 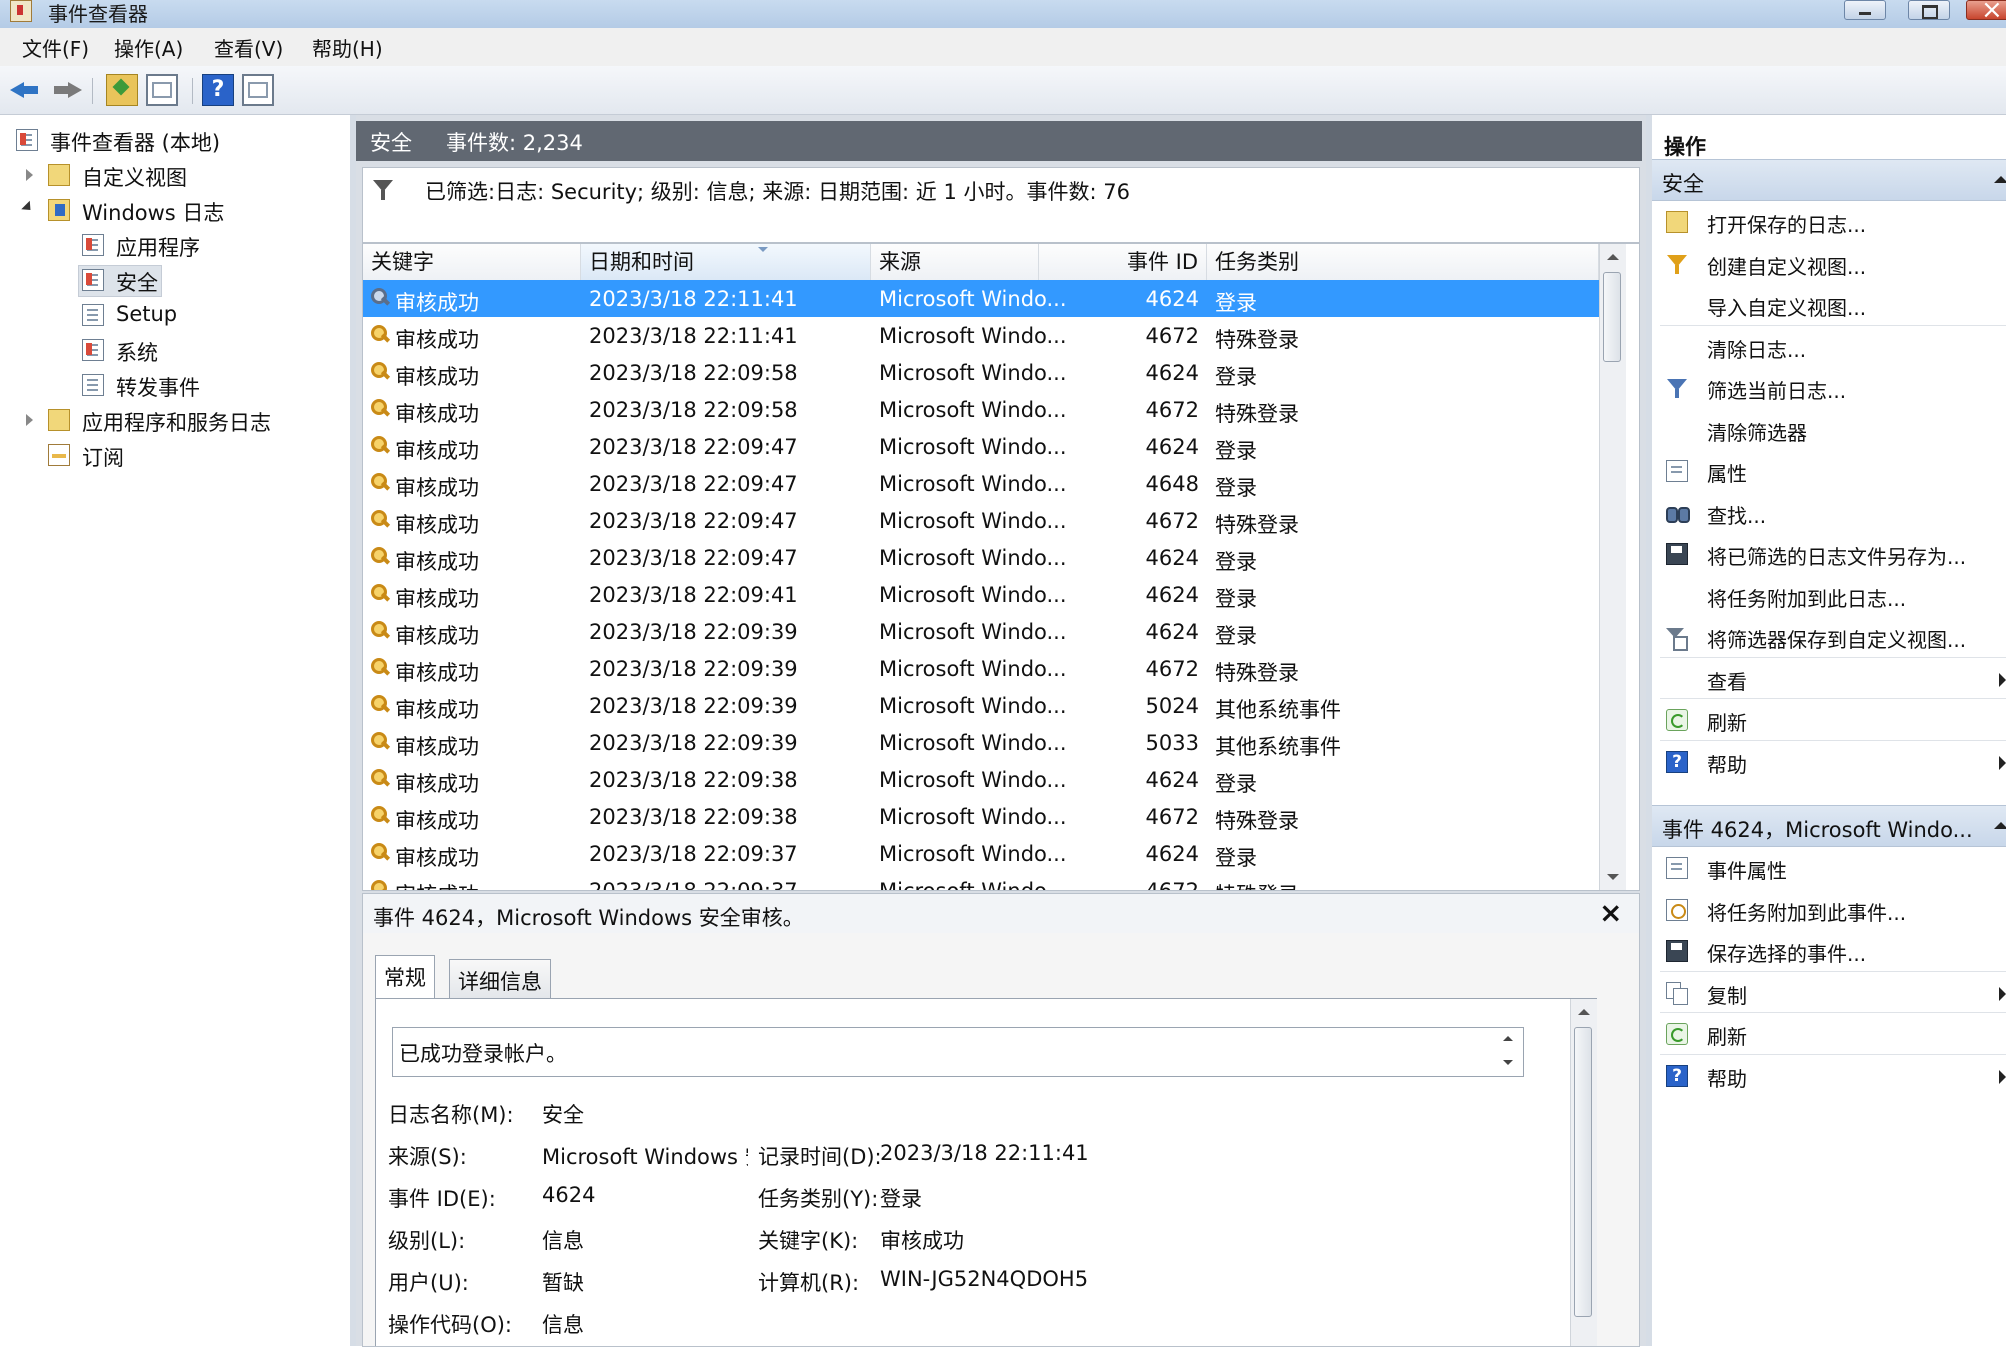 I want to click on cell-date-time: 2023/3/18 22:11:41, so click(x=693, y=336).